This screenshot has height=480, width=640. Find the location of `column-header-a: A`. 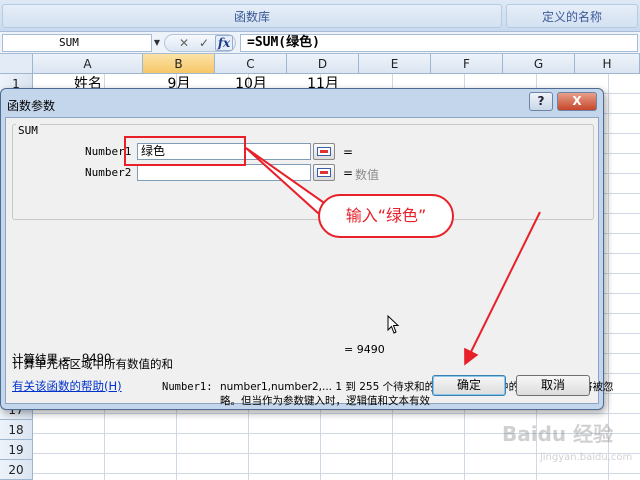

column-header-a: A is located at coordinates (88, 64).